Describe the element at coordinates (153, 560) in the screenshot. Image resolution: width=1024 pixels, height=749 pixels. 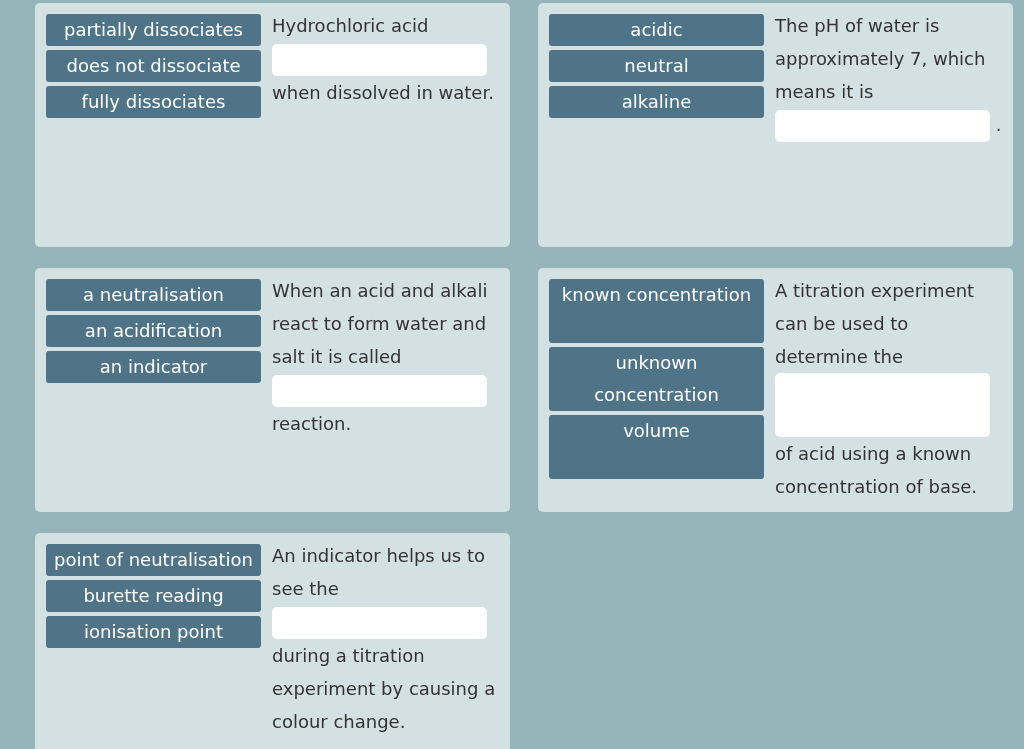
I see `answer-option: point of neutralisation` at that location.